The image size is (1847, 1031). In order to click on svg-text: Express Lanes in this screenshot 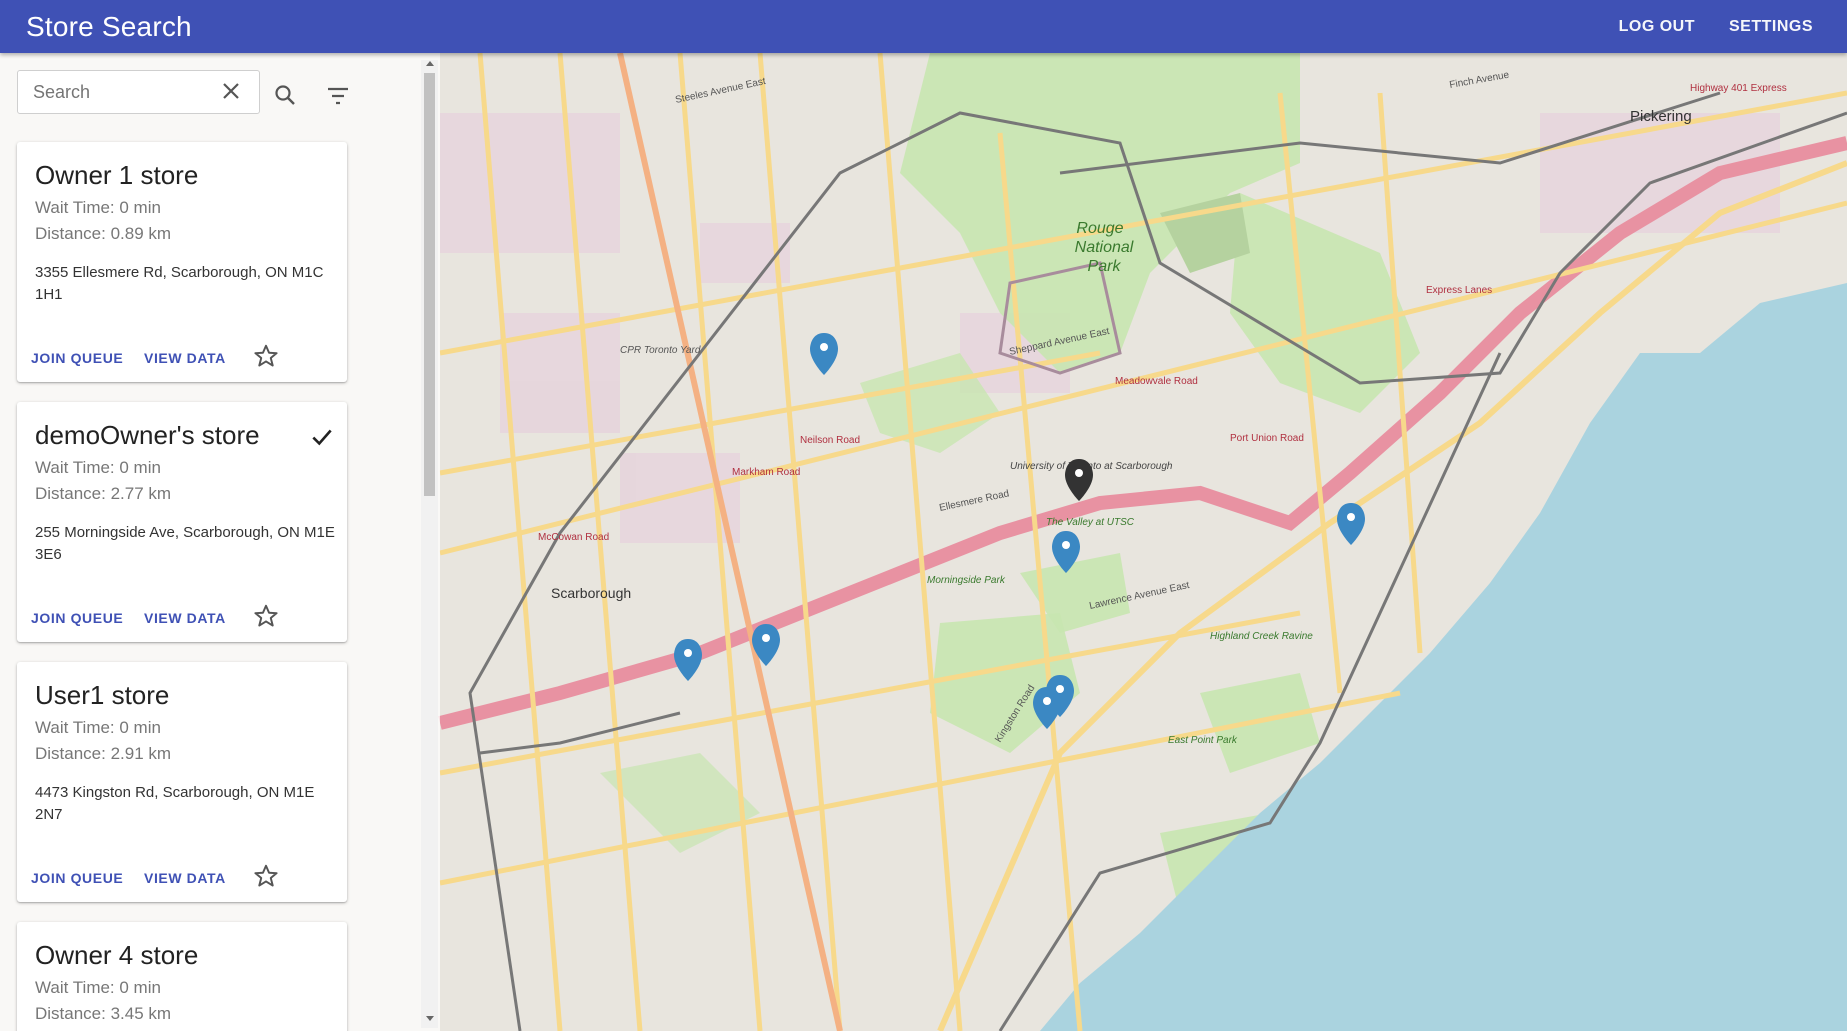, I will do `click(1459, 290)`.